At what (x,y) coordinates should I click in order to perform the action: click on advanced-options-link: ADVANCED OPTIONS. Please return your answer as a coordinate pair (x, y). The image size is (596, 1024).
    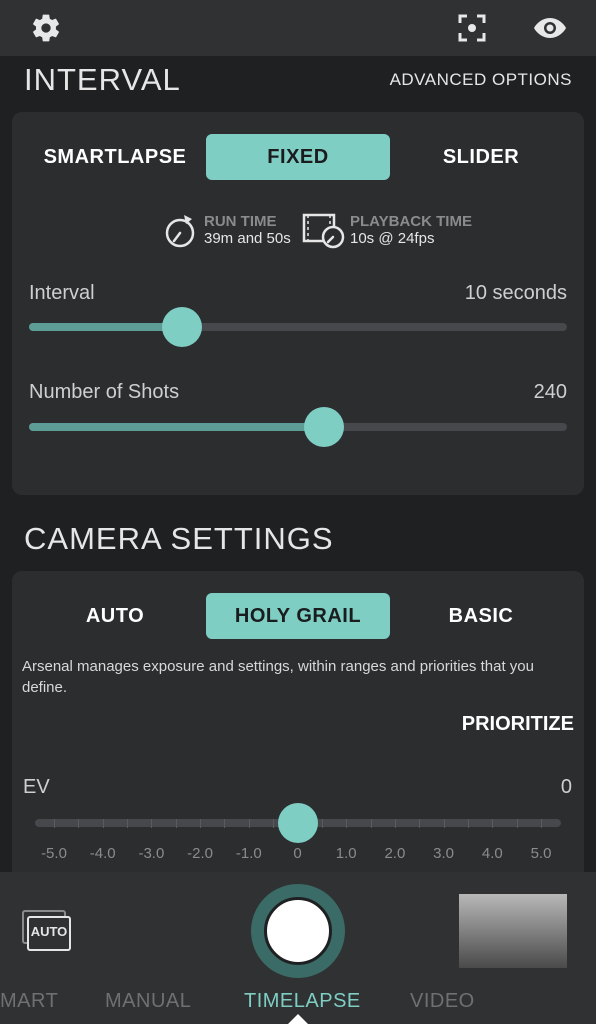
    Looking at the image, I should click on (481, 80).